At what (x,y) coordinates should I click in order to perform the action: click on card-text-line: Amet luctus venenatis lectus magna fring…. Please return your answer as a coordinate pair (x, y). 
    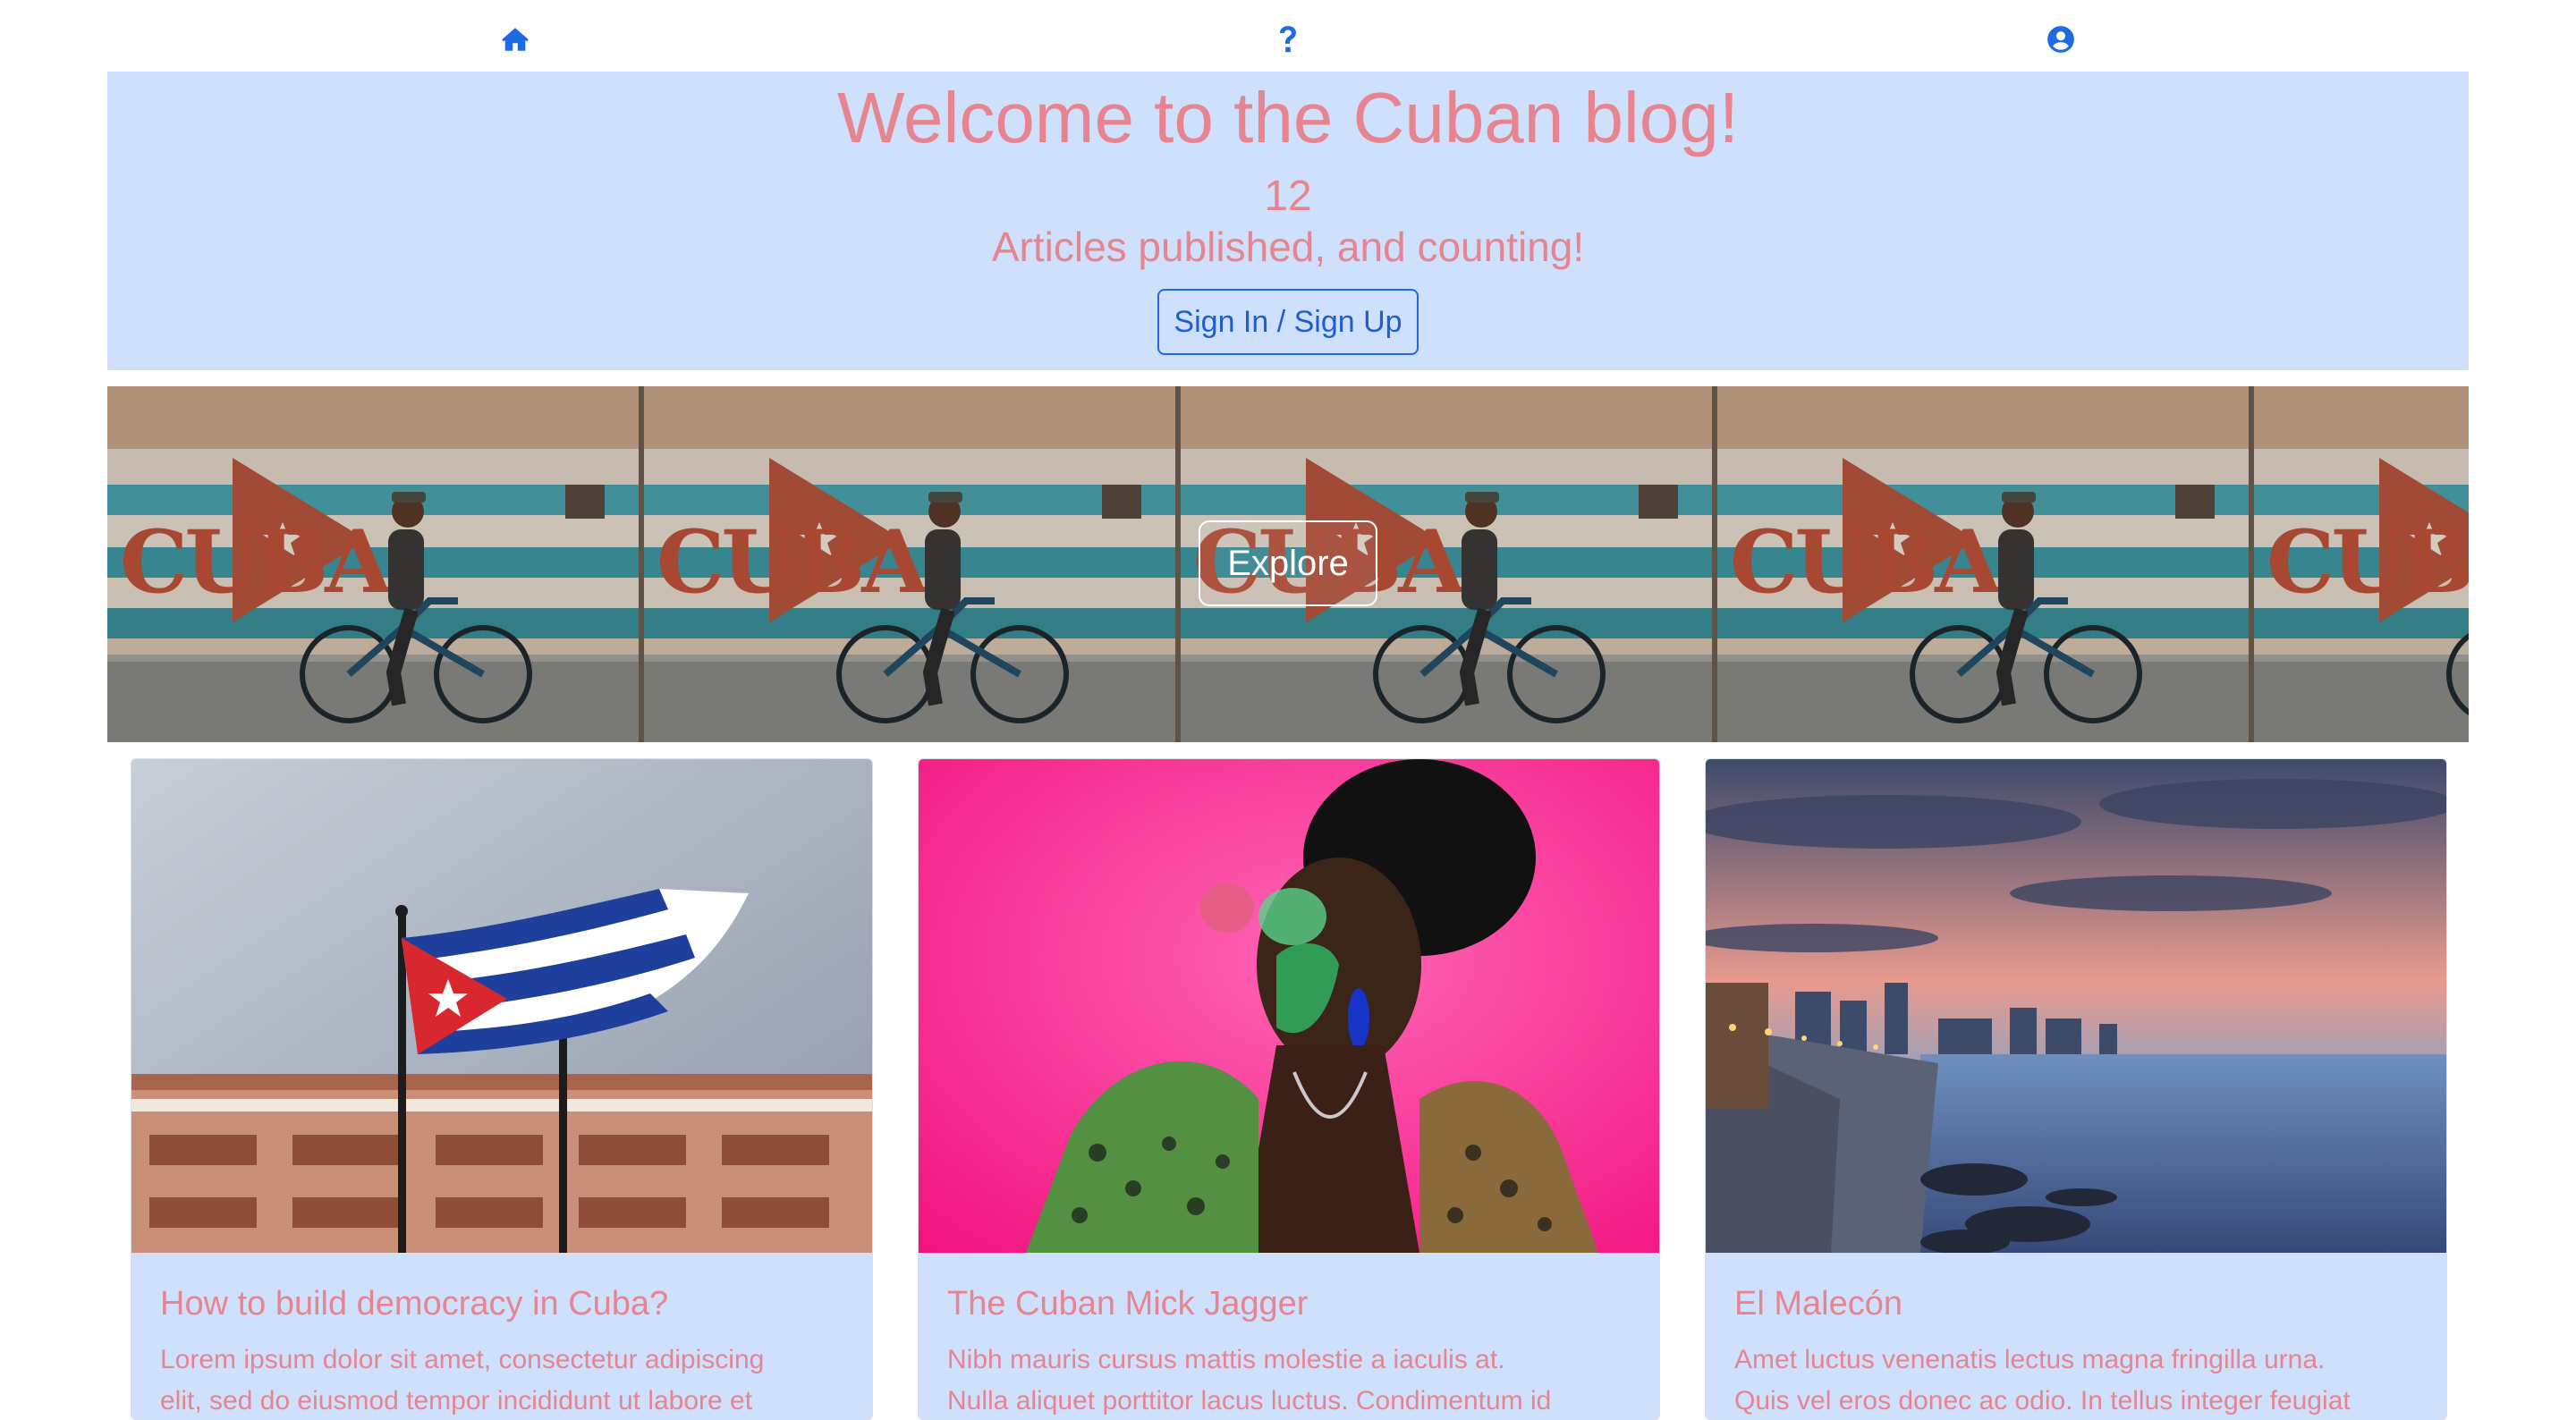
    Looking at the image, I should click on (2030, 1359).